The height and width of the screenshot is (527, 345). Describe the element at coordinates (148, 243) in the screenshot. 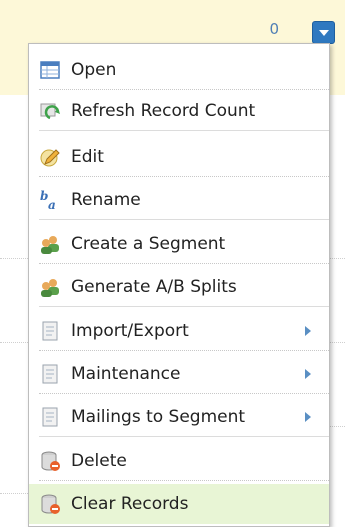

I see `menu-item-label: Create a Segment` at that location.